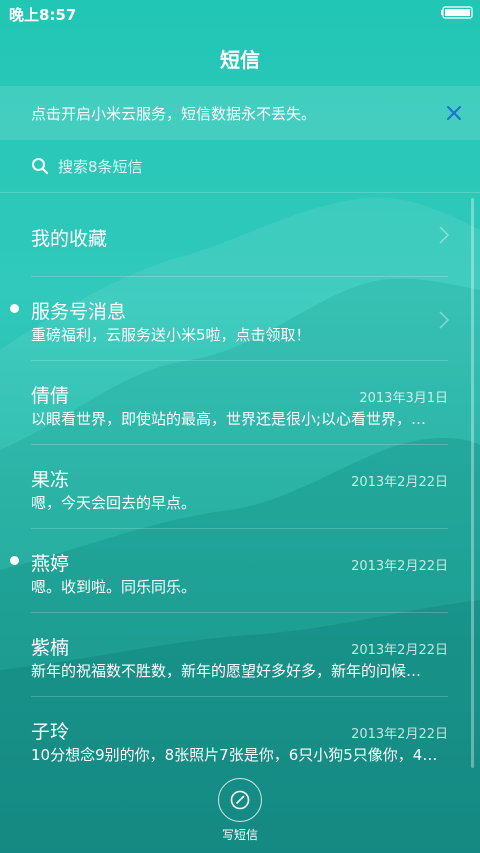  Describe the element at coordinates (454, 113) in the screenshot. I see `close-icon` at that location.